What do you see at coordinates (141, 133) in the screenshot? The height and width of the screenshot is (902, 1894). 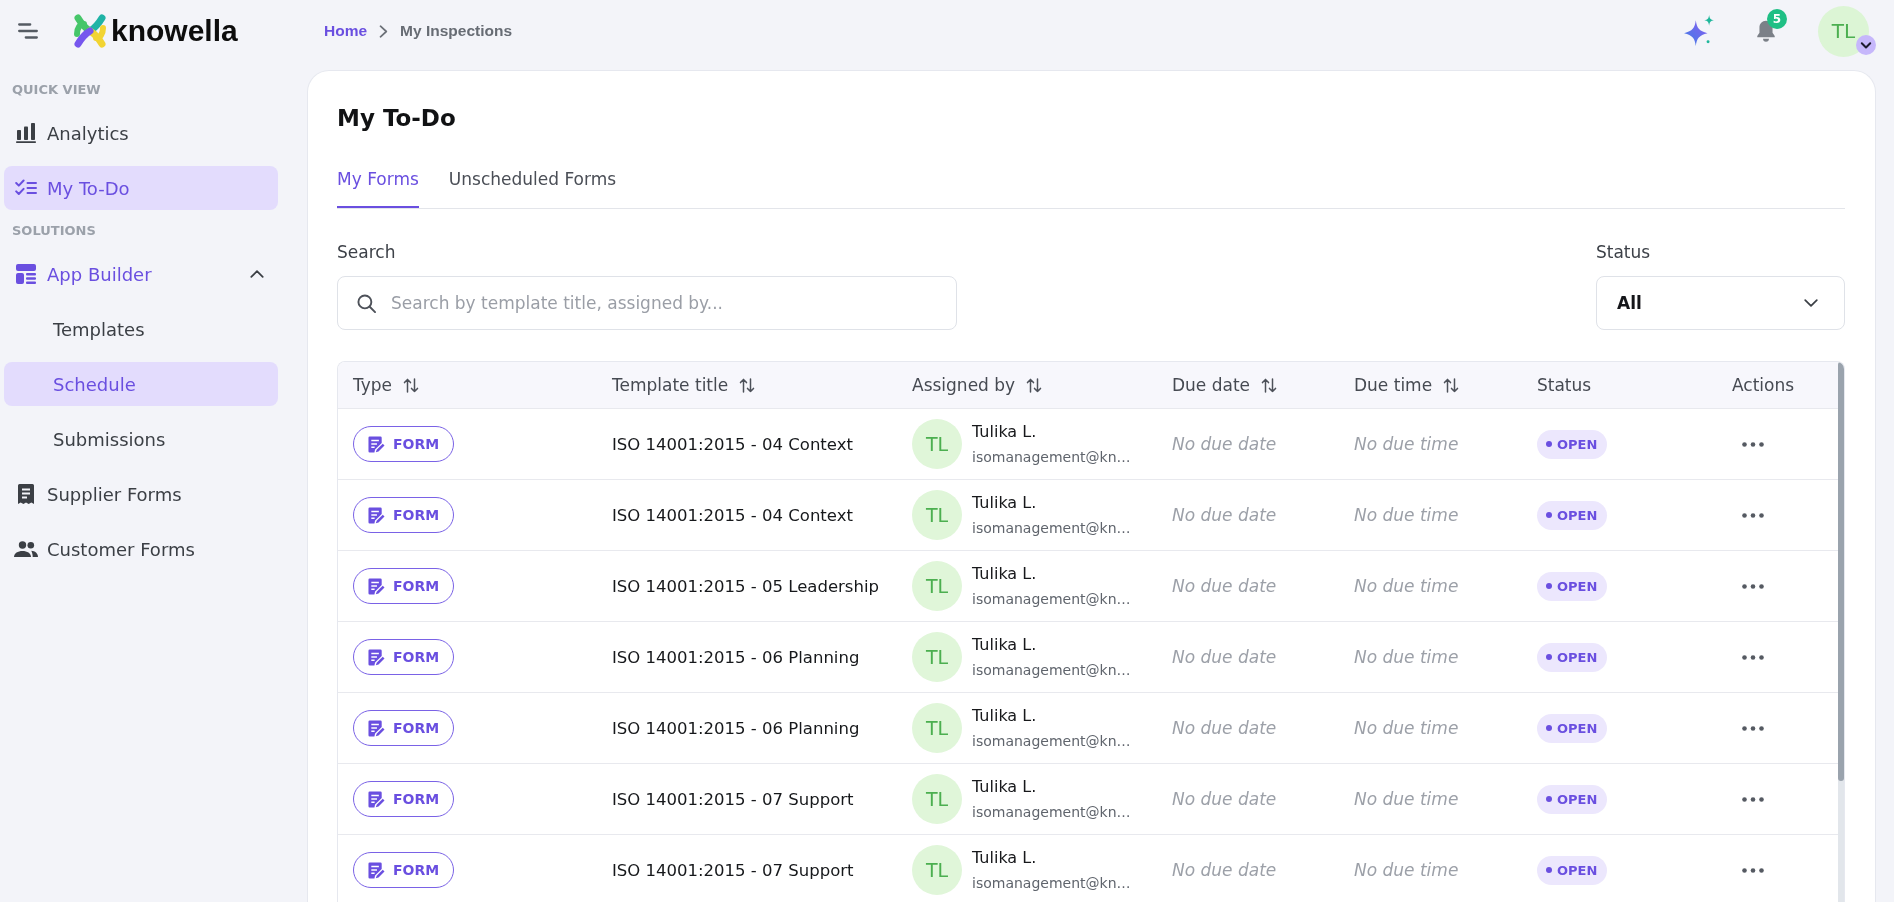 I see `sidebar-item: Analytics` at bounding box center [141, 133].